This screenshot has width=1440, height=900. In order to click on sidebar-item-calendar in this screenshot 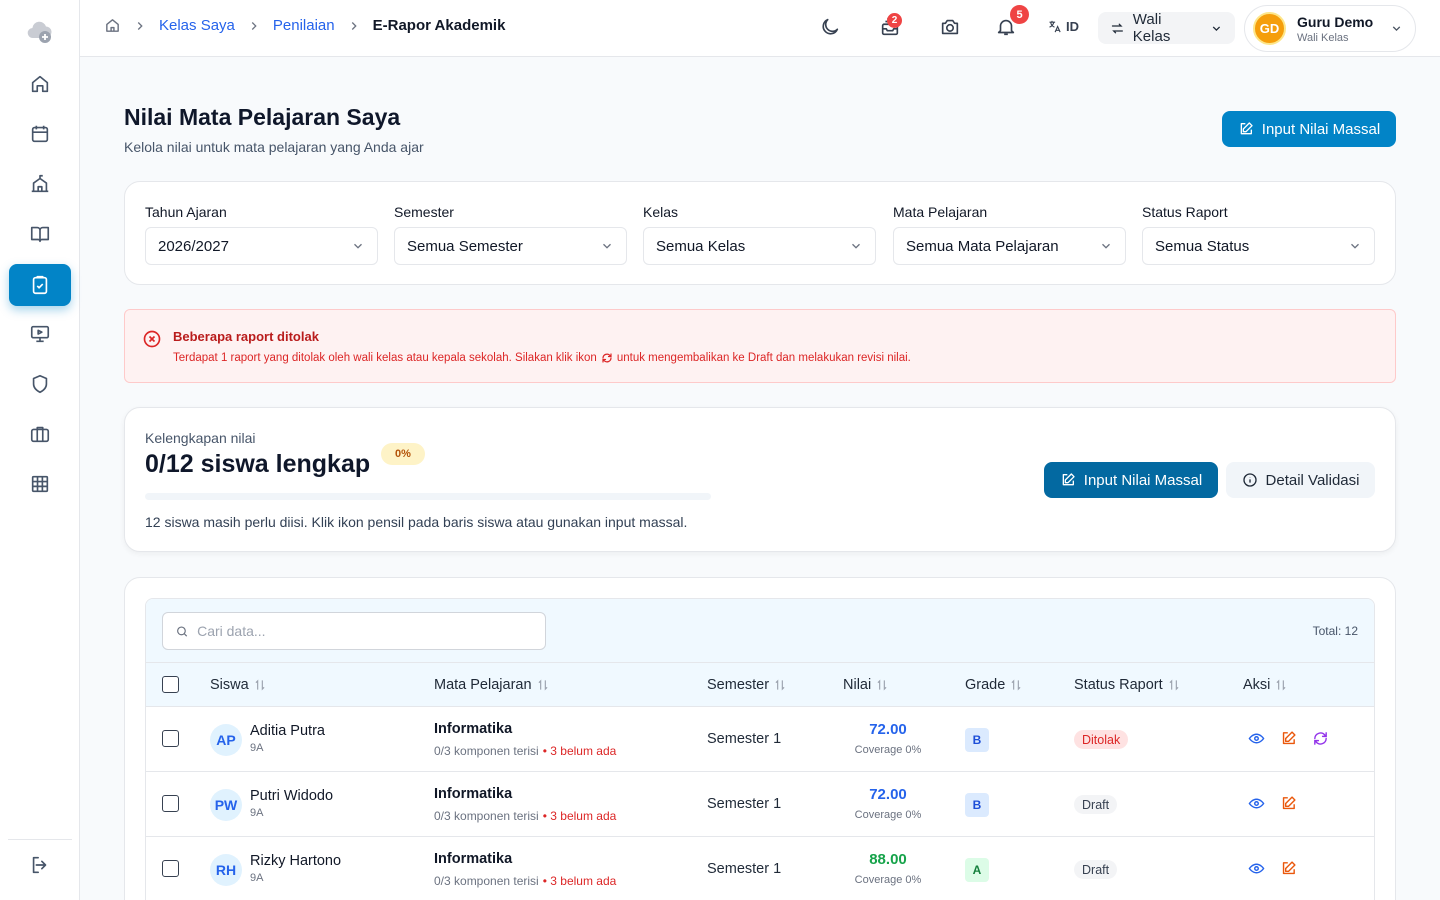, I will do `click(40, 134)`.